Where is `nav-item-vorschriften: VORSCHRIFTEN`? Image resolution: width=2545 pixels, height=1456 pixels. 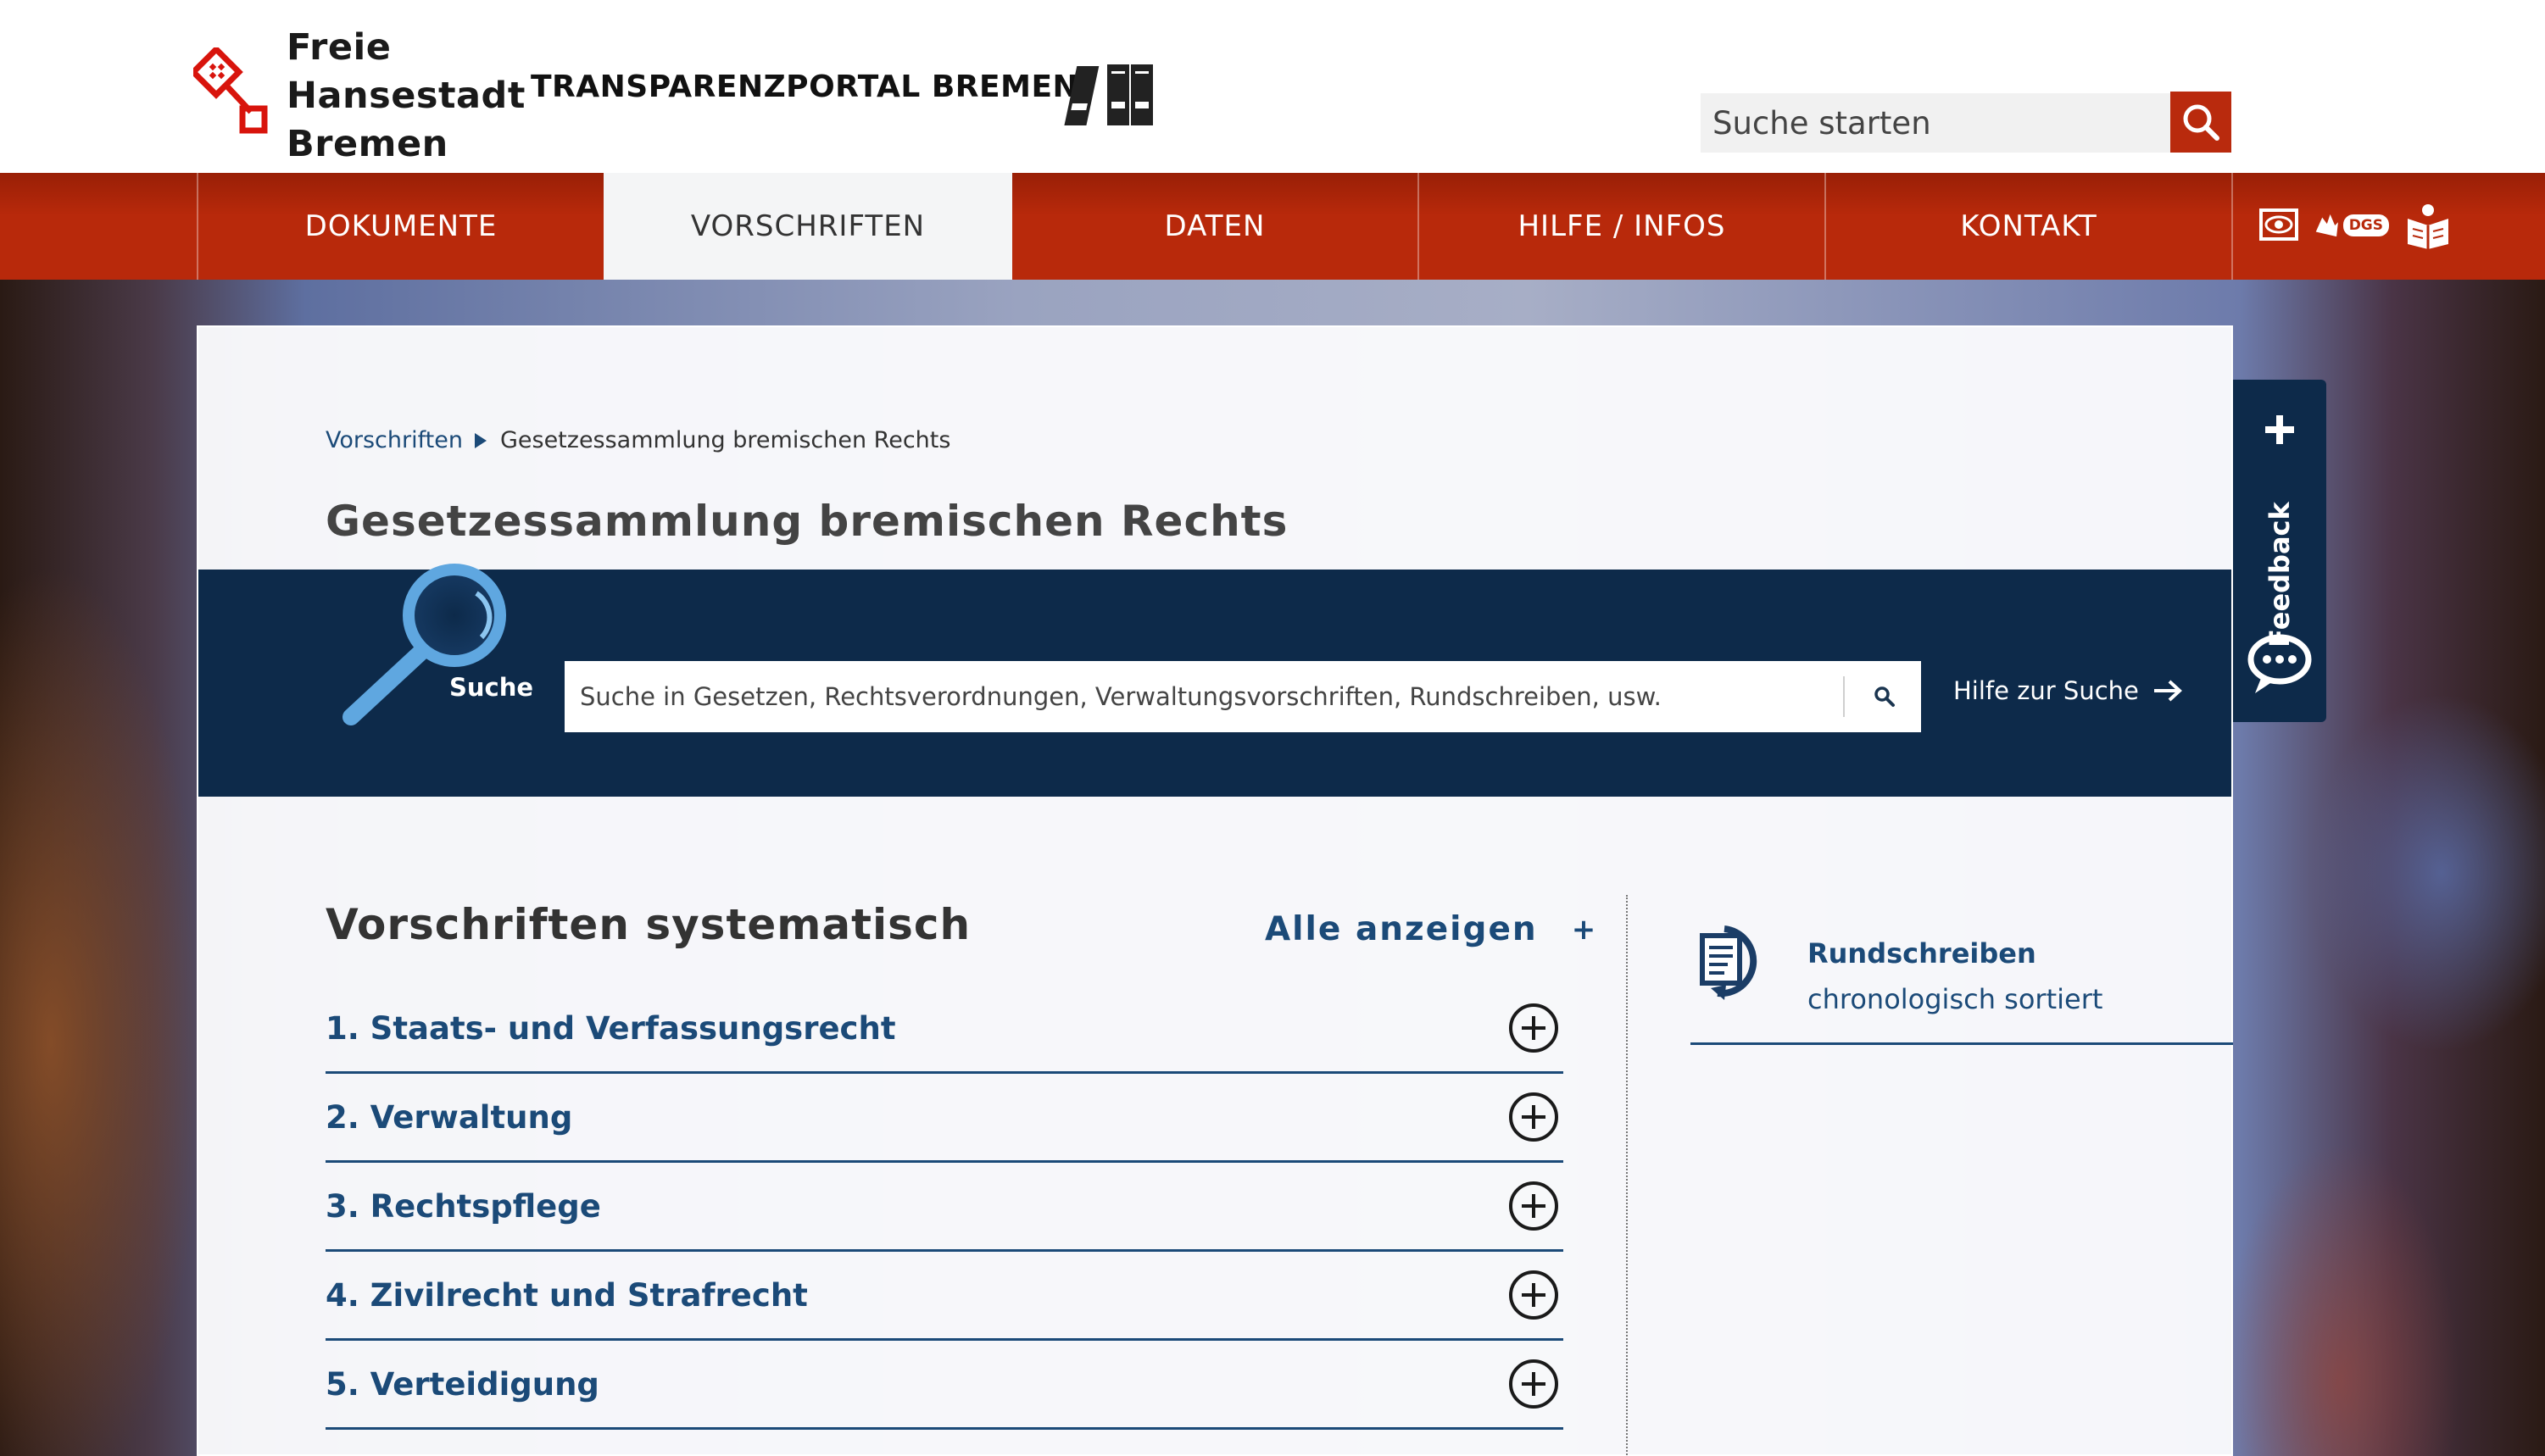
nav-item-vorschriften: VORSCHRIFTEN is located at coordinates (808, 227).